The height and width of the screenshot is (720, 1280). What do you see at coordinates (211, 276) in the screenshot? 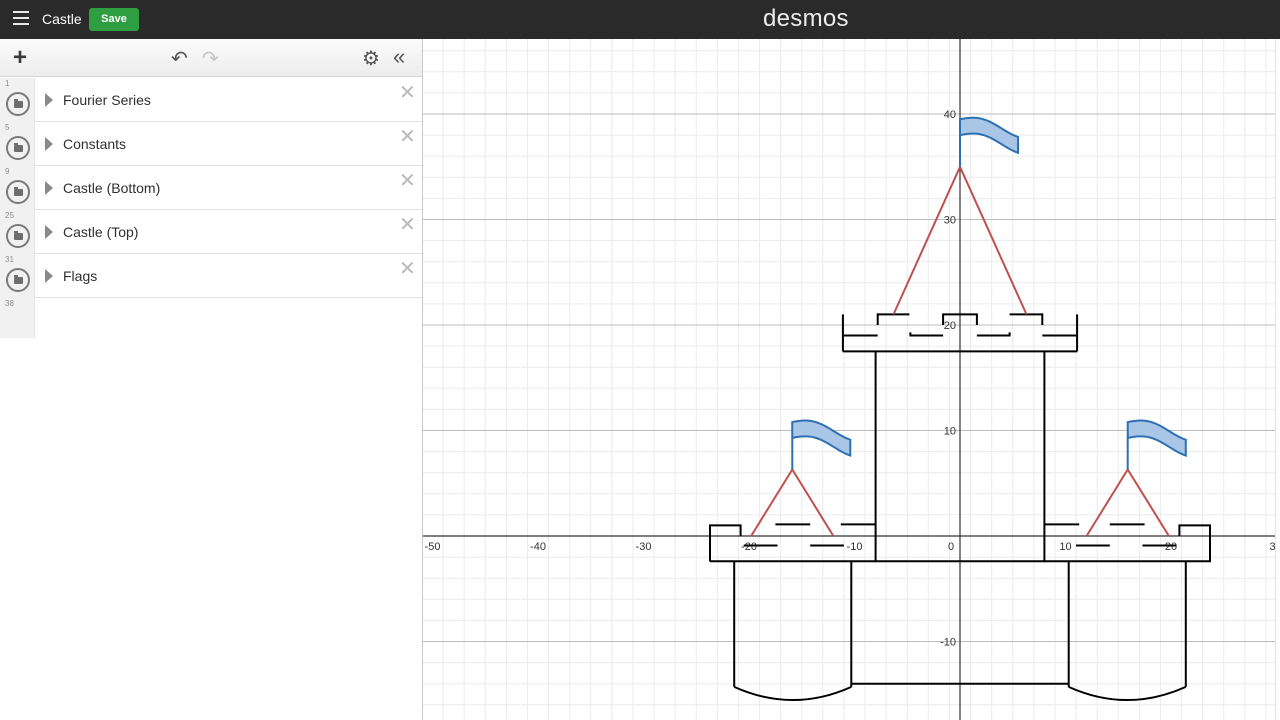
I see `folder-row-flags: 31 Flags ✕` at bounding box center [211, 276].